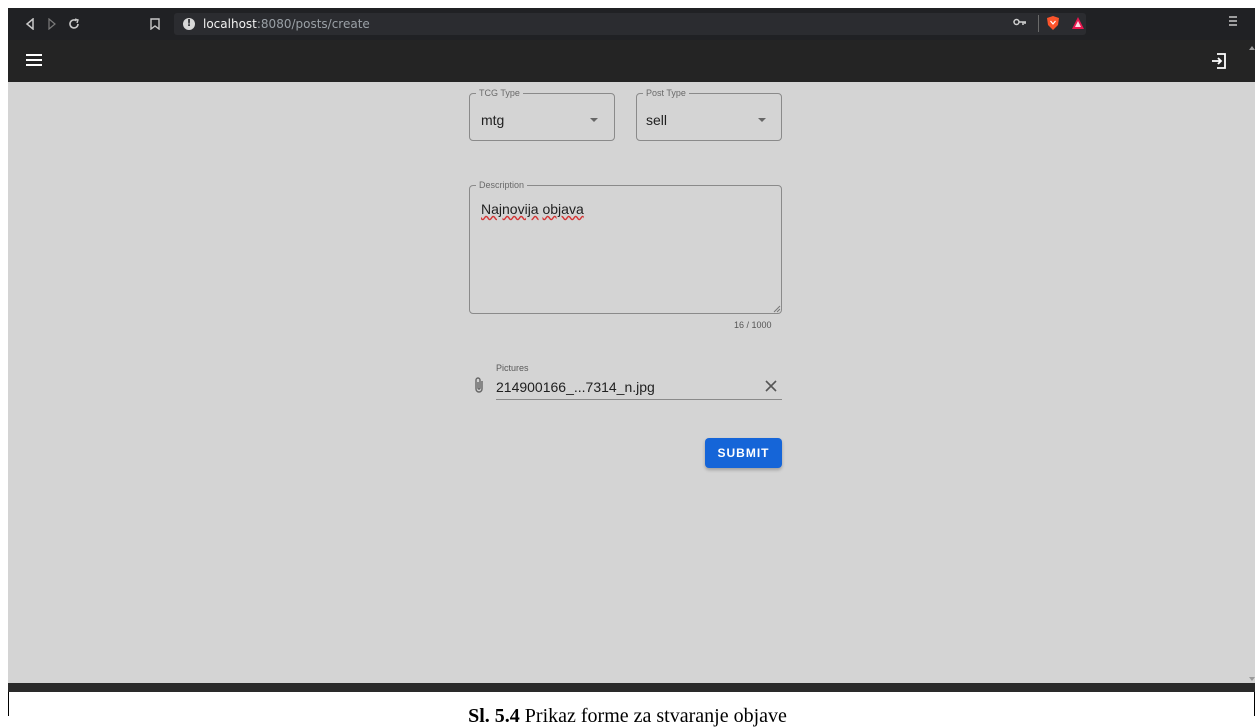 The width and height of the screenshot is (1255, 728). I want to click on tcg-type-label: TCG Type, so click(499, 93).